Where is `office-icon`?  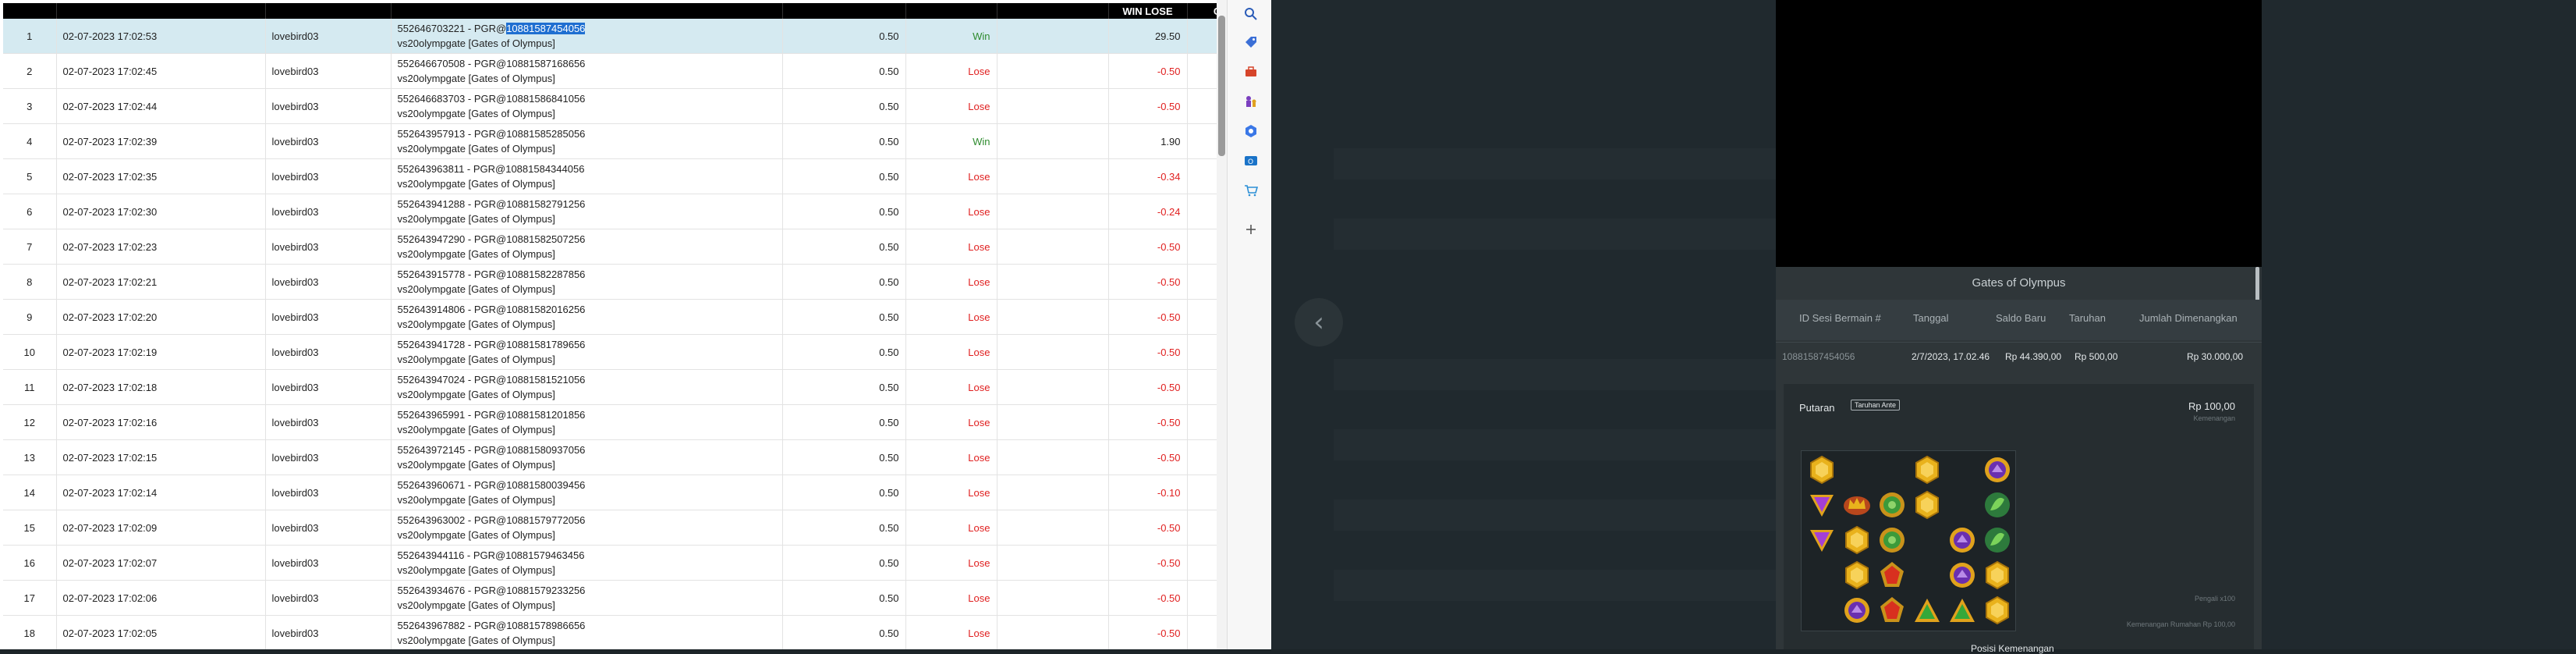 office-icon is located at coordinates (1251, 131).